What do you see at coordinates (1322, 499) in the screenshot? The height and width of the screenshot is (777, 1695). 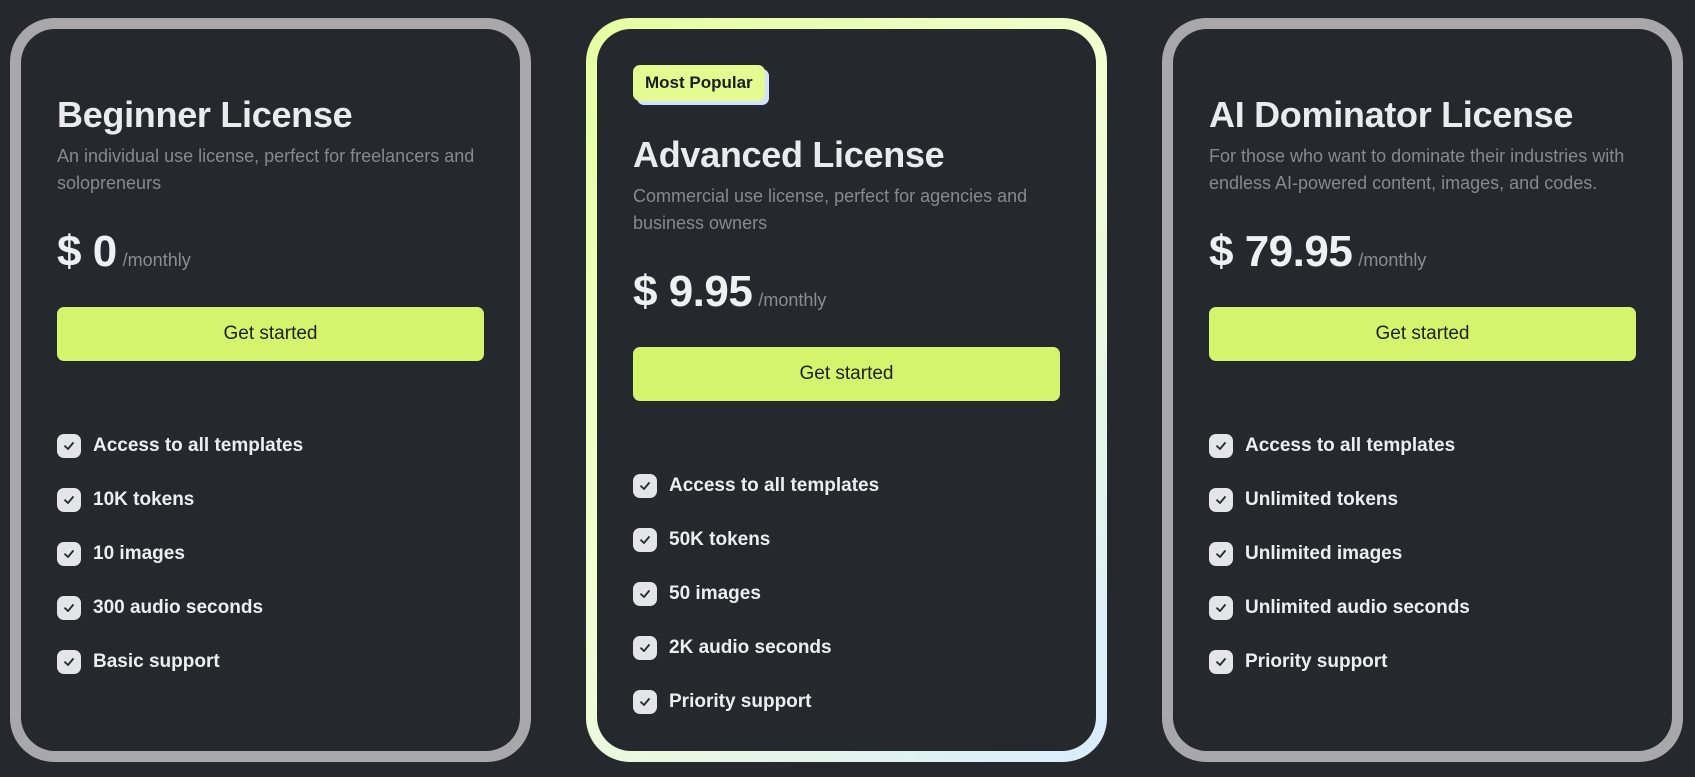 I see `feature-label: Unlimited tokens` at bounding box center [1322, 499].